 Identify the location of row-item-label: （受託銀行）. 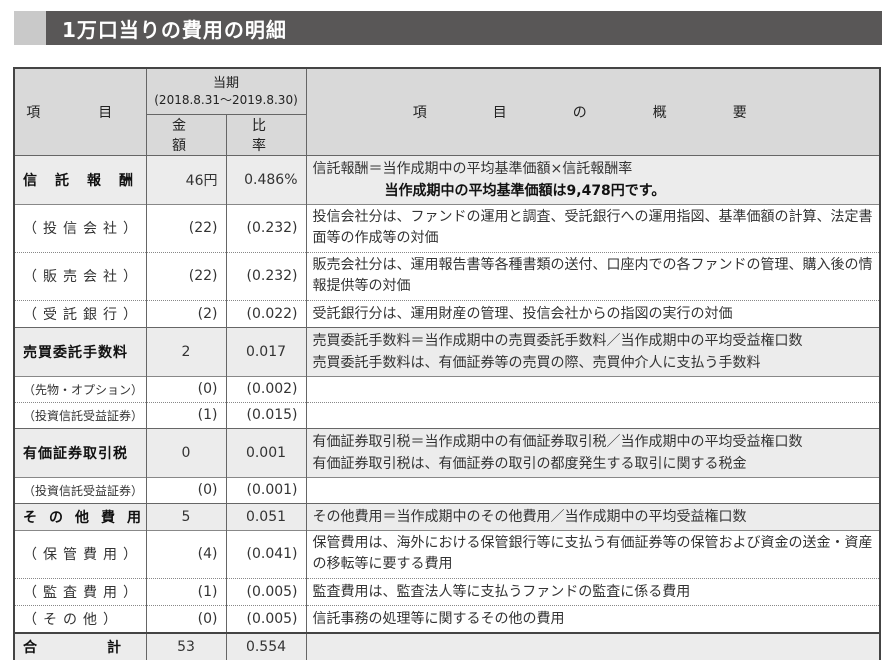
(83, 314).